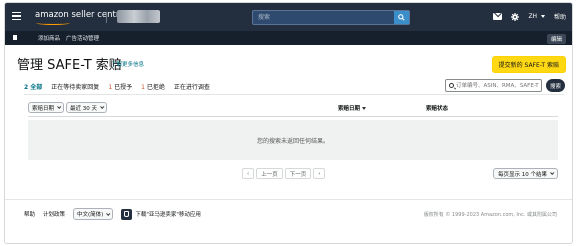 The image size is (577, 246). Describe the element at coordinates (498, 85) in the screenshot. I see `claim-search-input` at that location.